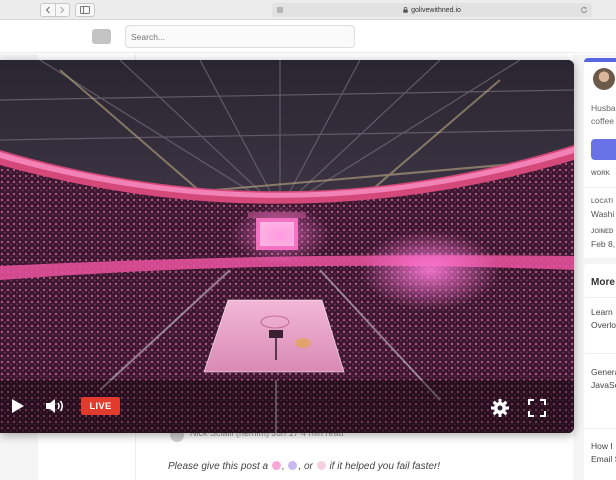  I want to click on nav-buttons, so click(55, 10).